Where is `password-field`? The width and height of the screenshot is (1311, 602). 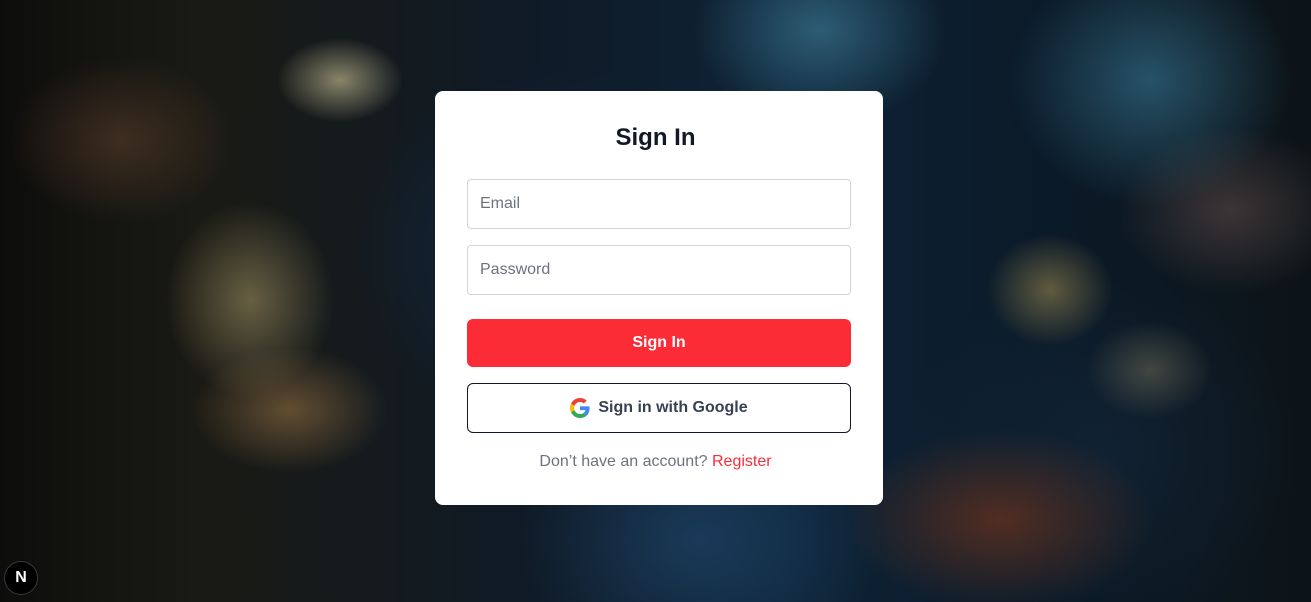 password-field is located at coordinates (659, 270).